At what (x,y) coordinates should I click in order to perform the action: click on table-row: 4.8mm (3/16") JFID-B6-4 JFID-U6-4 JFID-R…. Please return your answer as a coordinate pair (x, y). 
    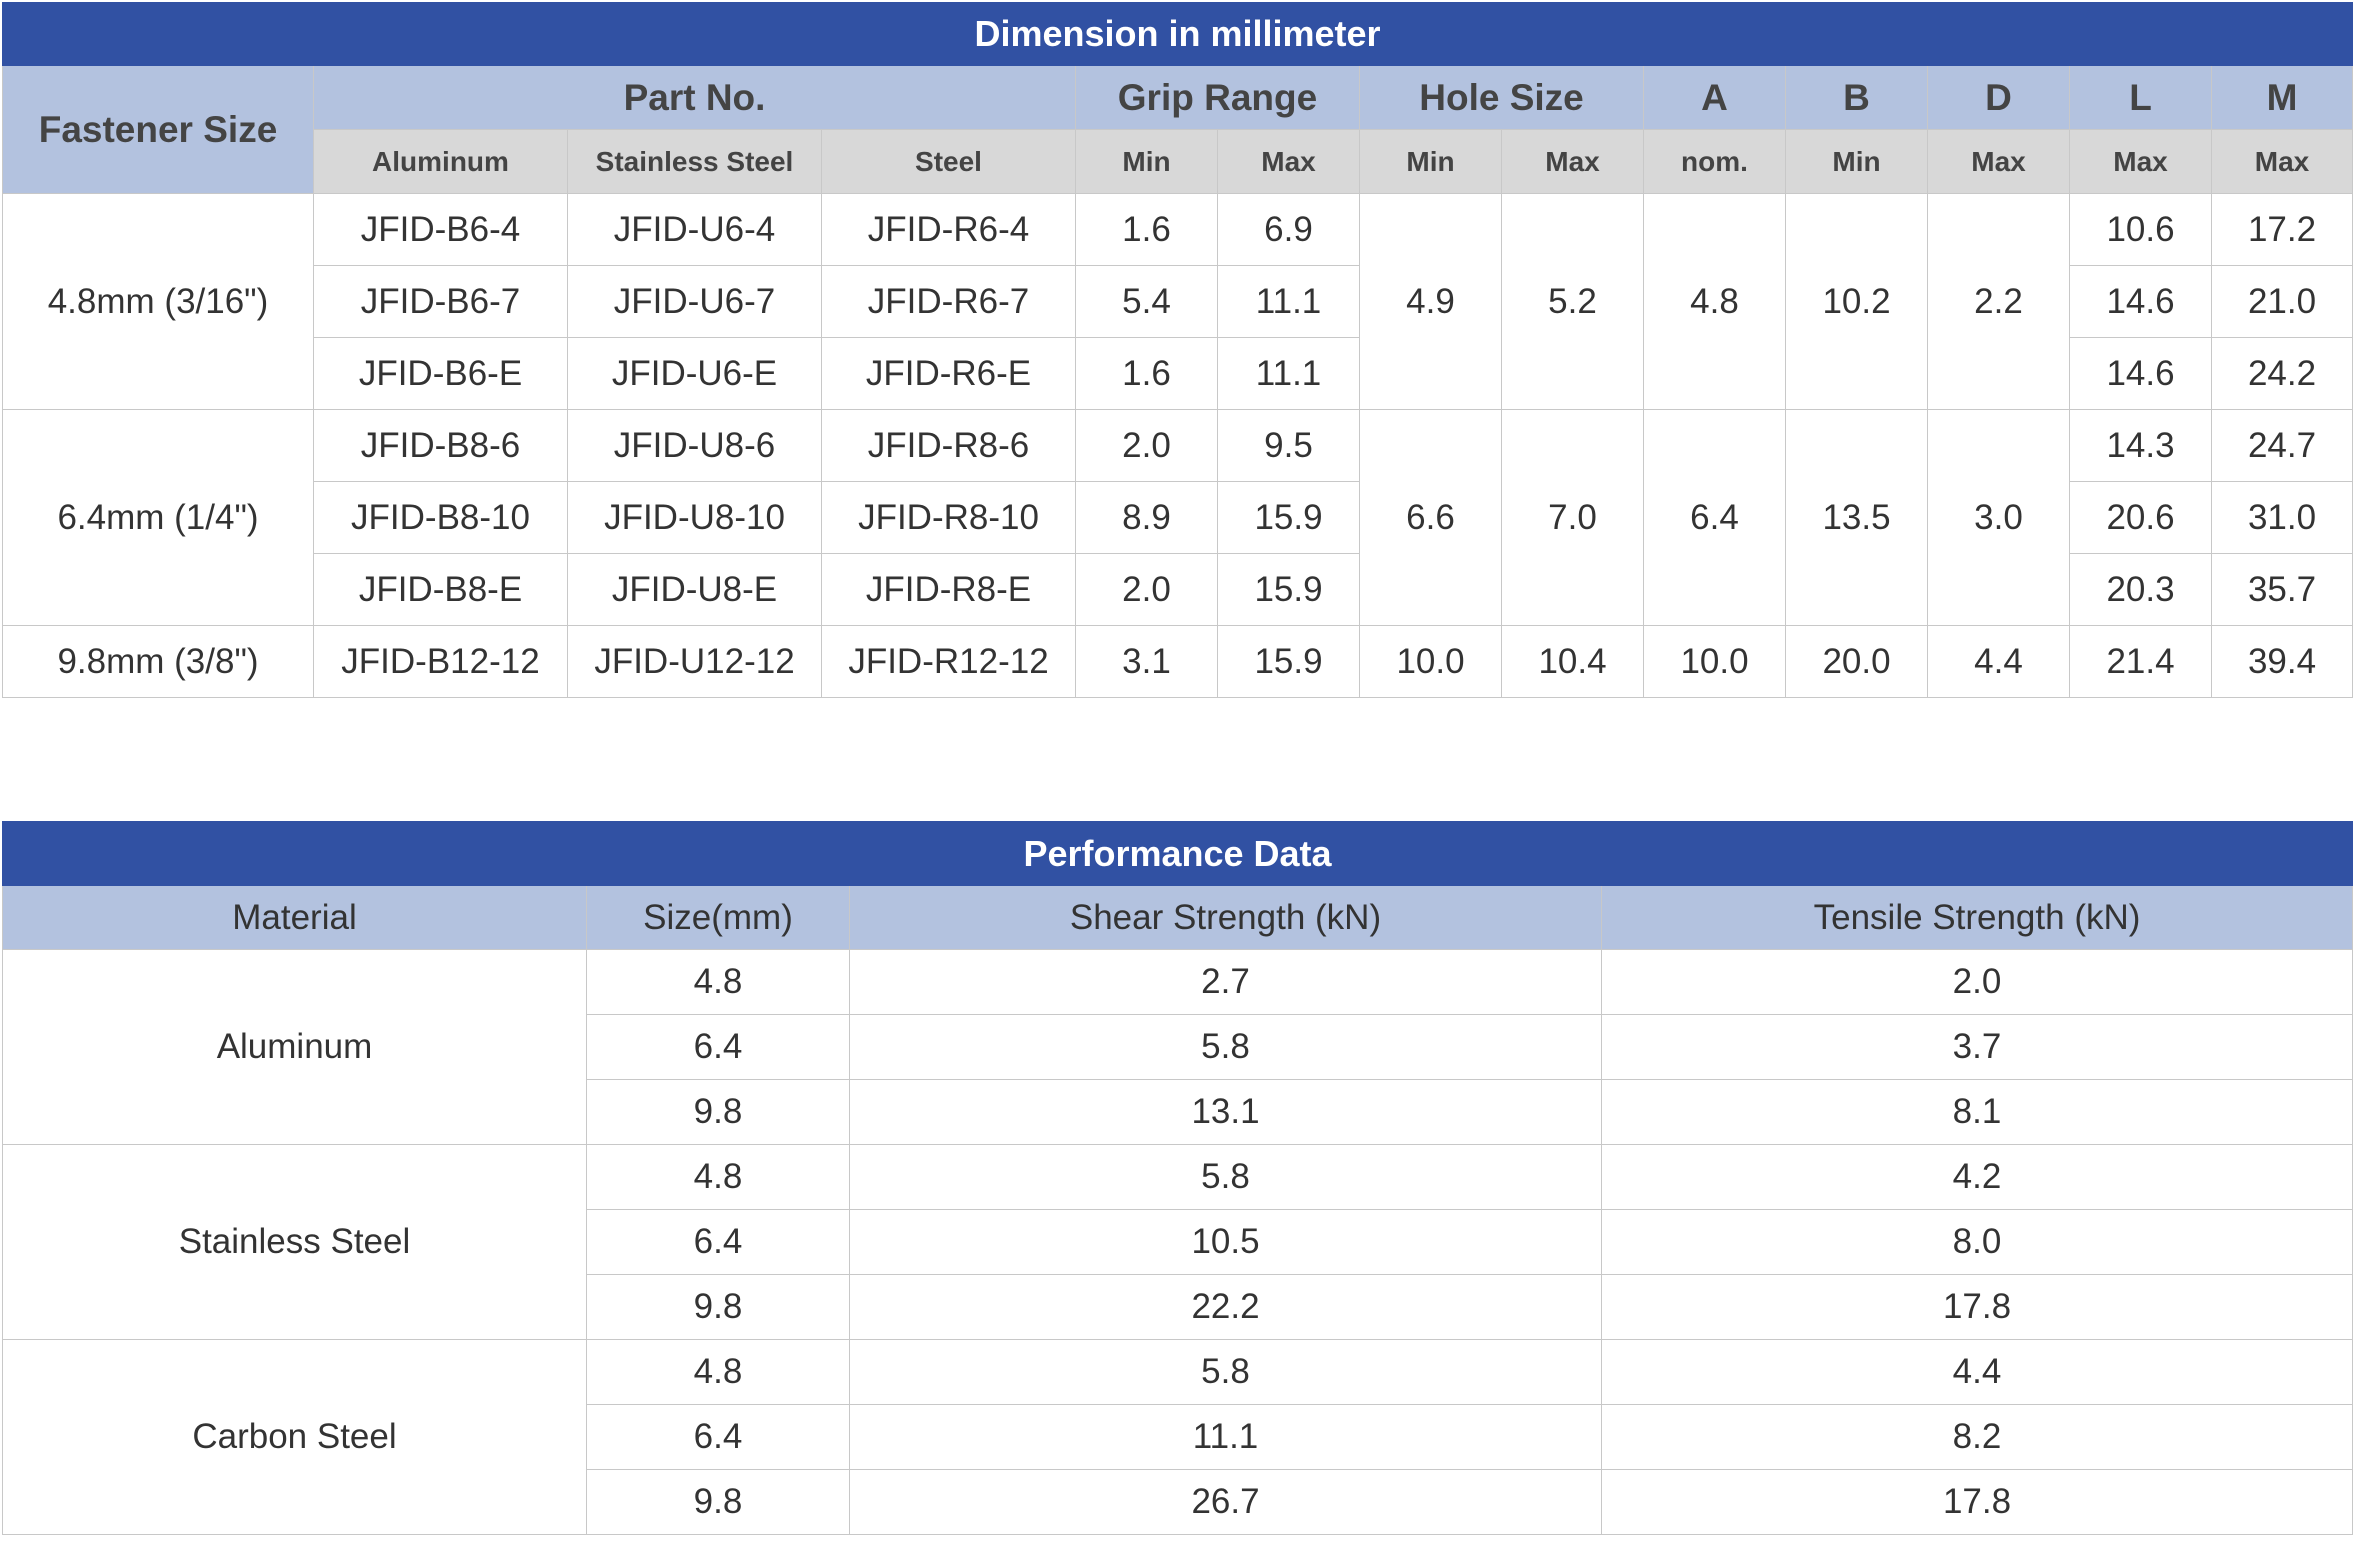
    Looking at the image, I should click on (1178, 301).